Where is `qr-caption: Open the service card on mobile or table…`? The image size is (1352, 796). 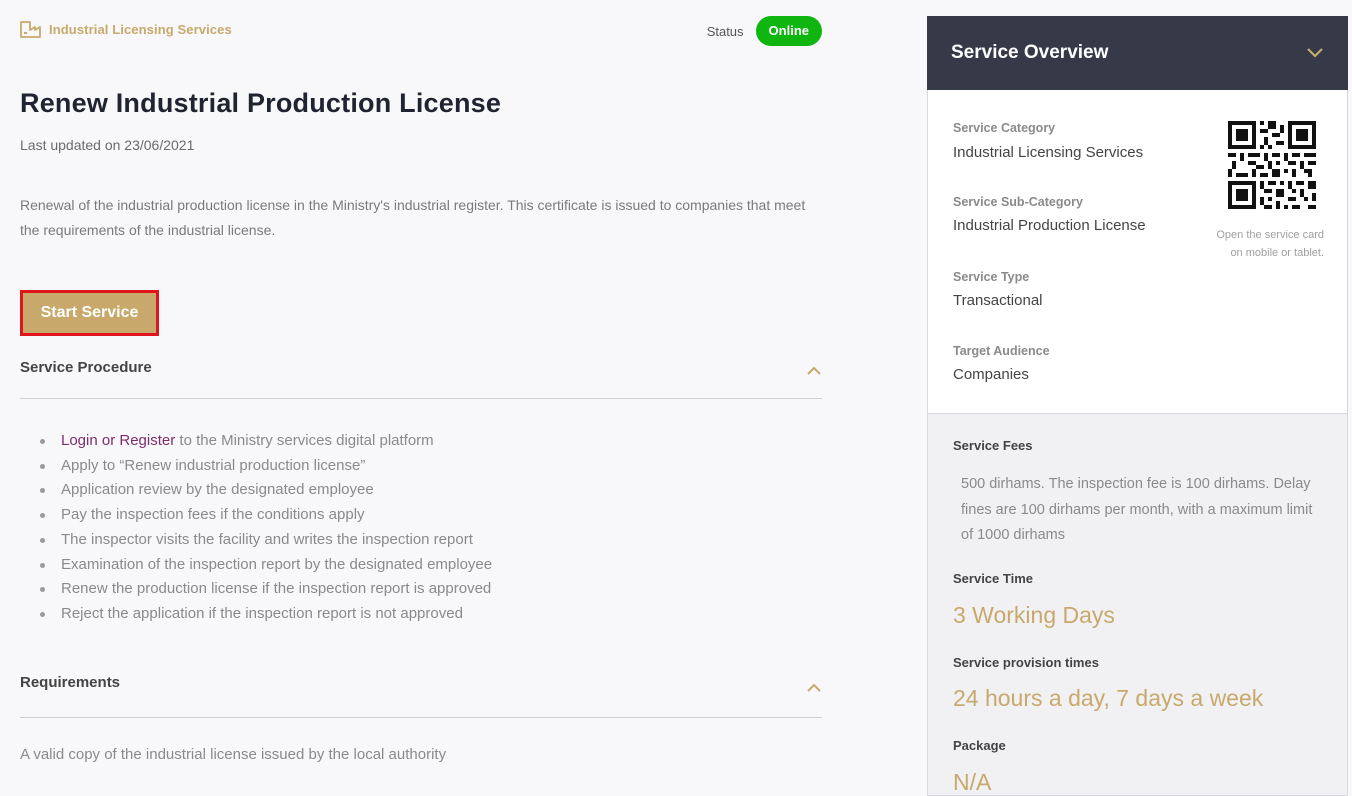
qr-caption: Open the service card on mobile or table… is located at coordinates (1270, 244).